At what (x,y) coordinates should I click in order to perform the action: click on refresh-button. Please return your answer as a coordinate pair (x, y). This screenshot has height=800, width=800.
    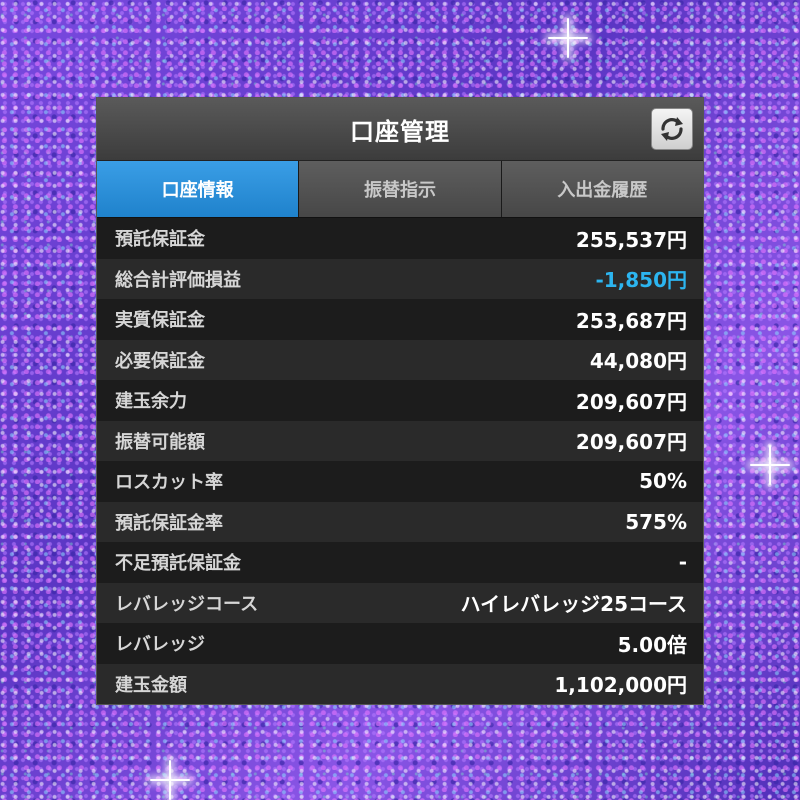
    Looking at the image, I should click on (672, 129).